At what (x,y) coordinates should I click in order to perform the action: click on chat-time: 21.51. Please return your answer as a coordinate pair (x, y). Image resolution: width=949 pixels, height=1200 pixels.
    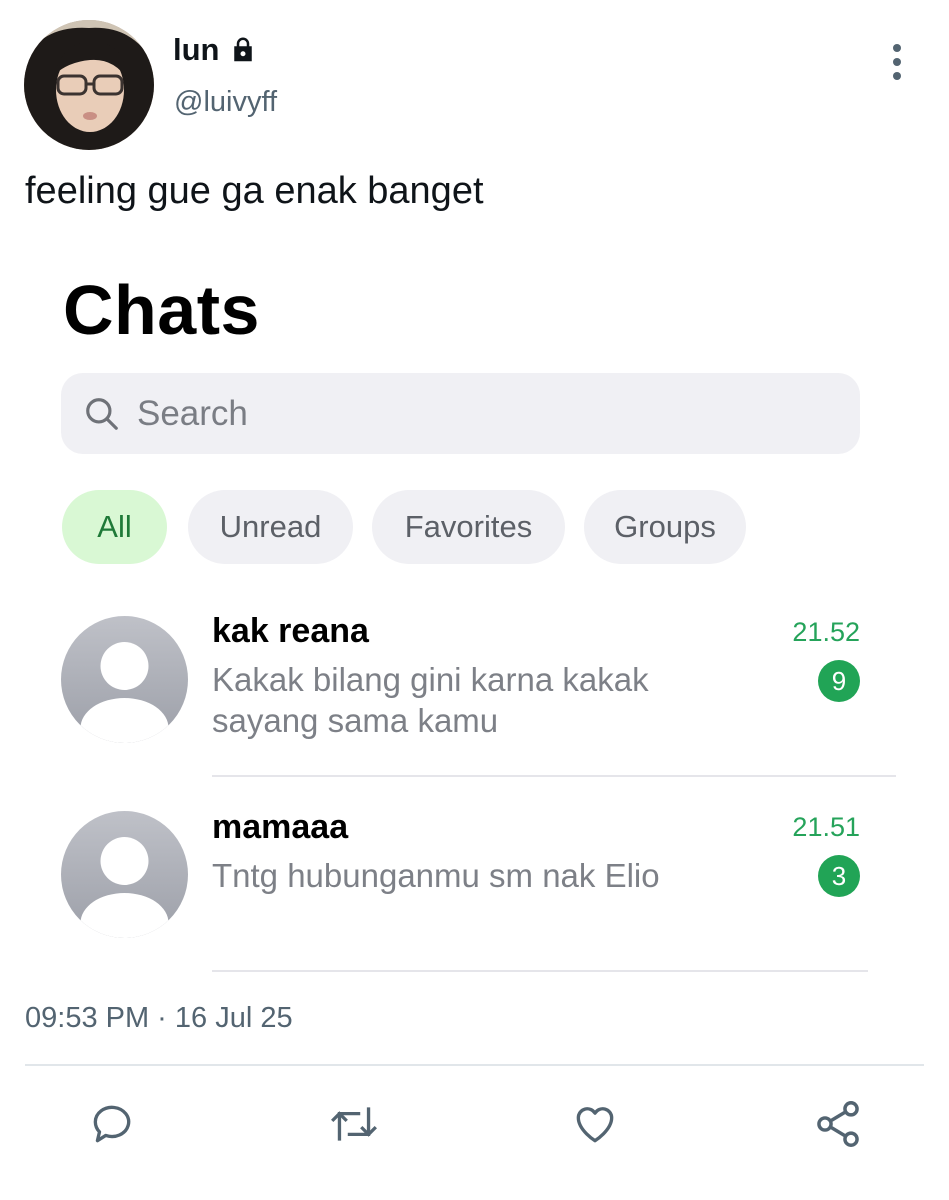
    Looking at the image, I should click on (826, 827).